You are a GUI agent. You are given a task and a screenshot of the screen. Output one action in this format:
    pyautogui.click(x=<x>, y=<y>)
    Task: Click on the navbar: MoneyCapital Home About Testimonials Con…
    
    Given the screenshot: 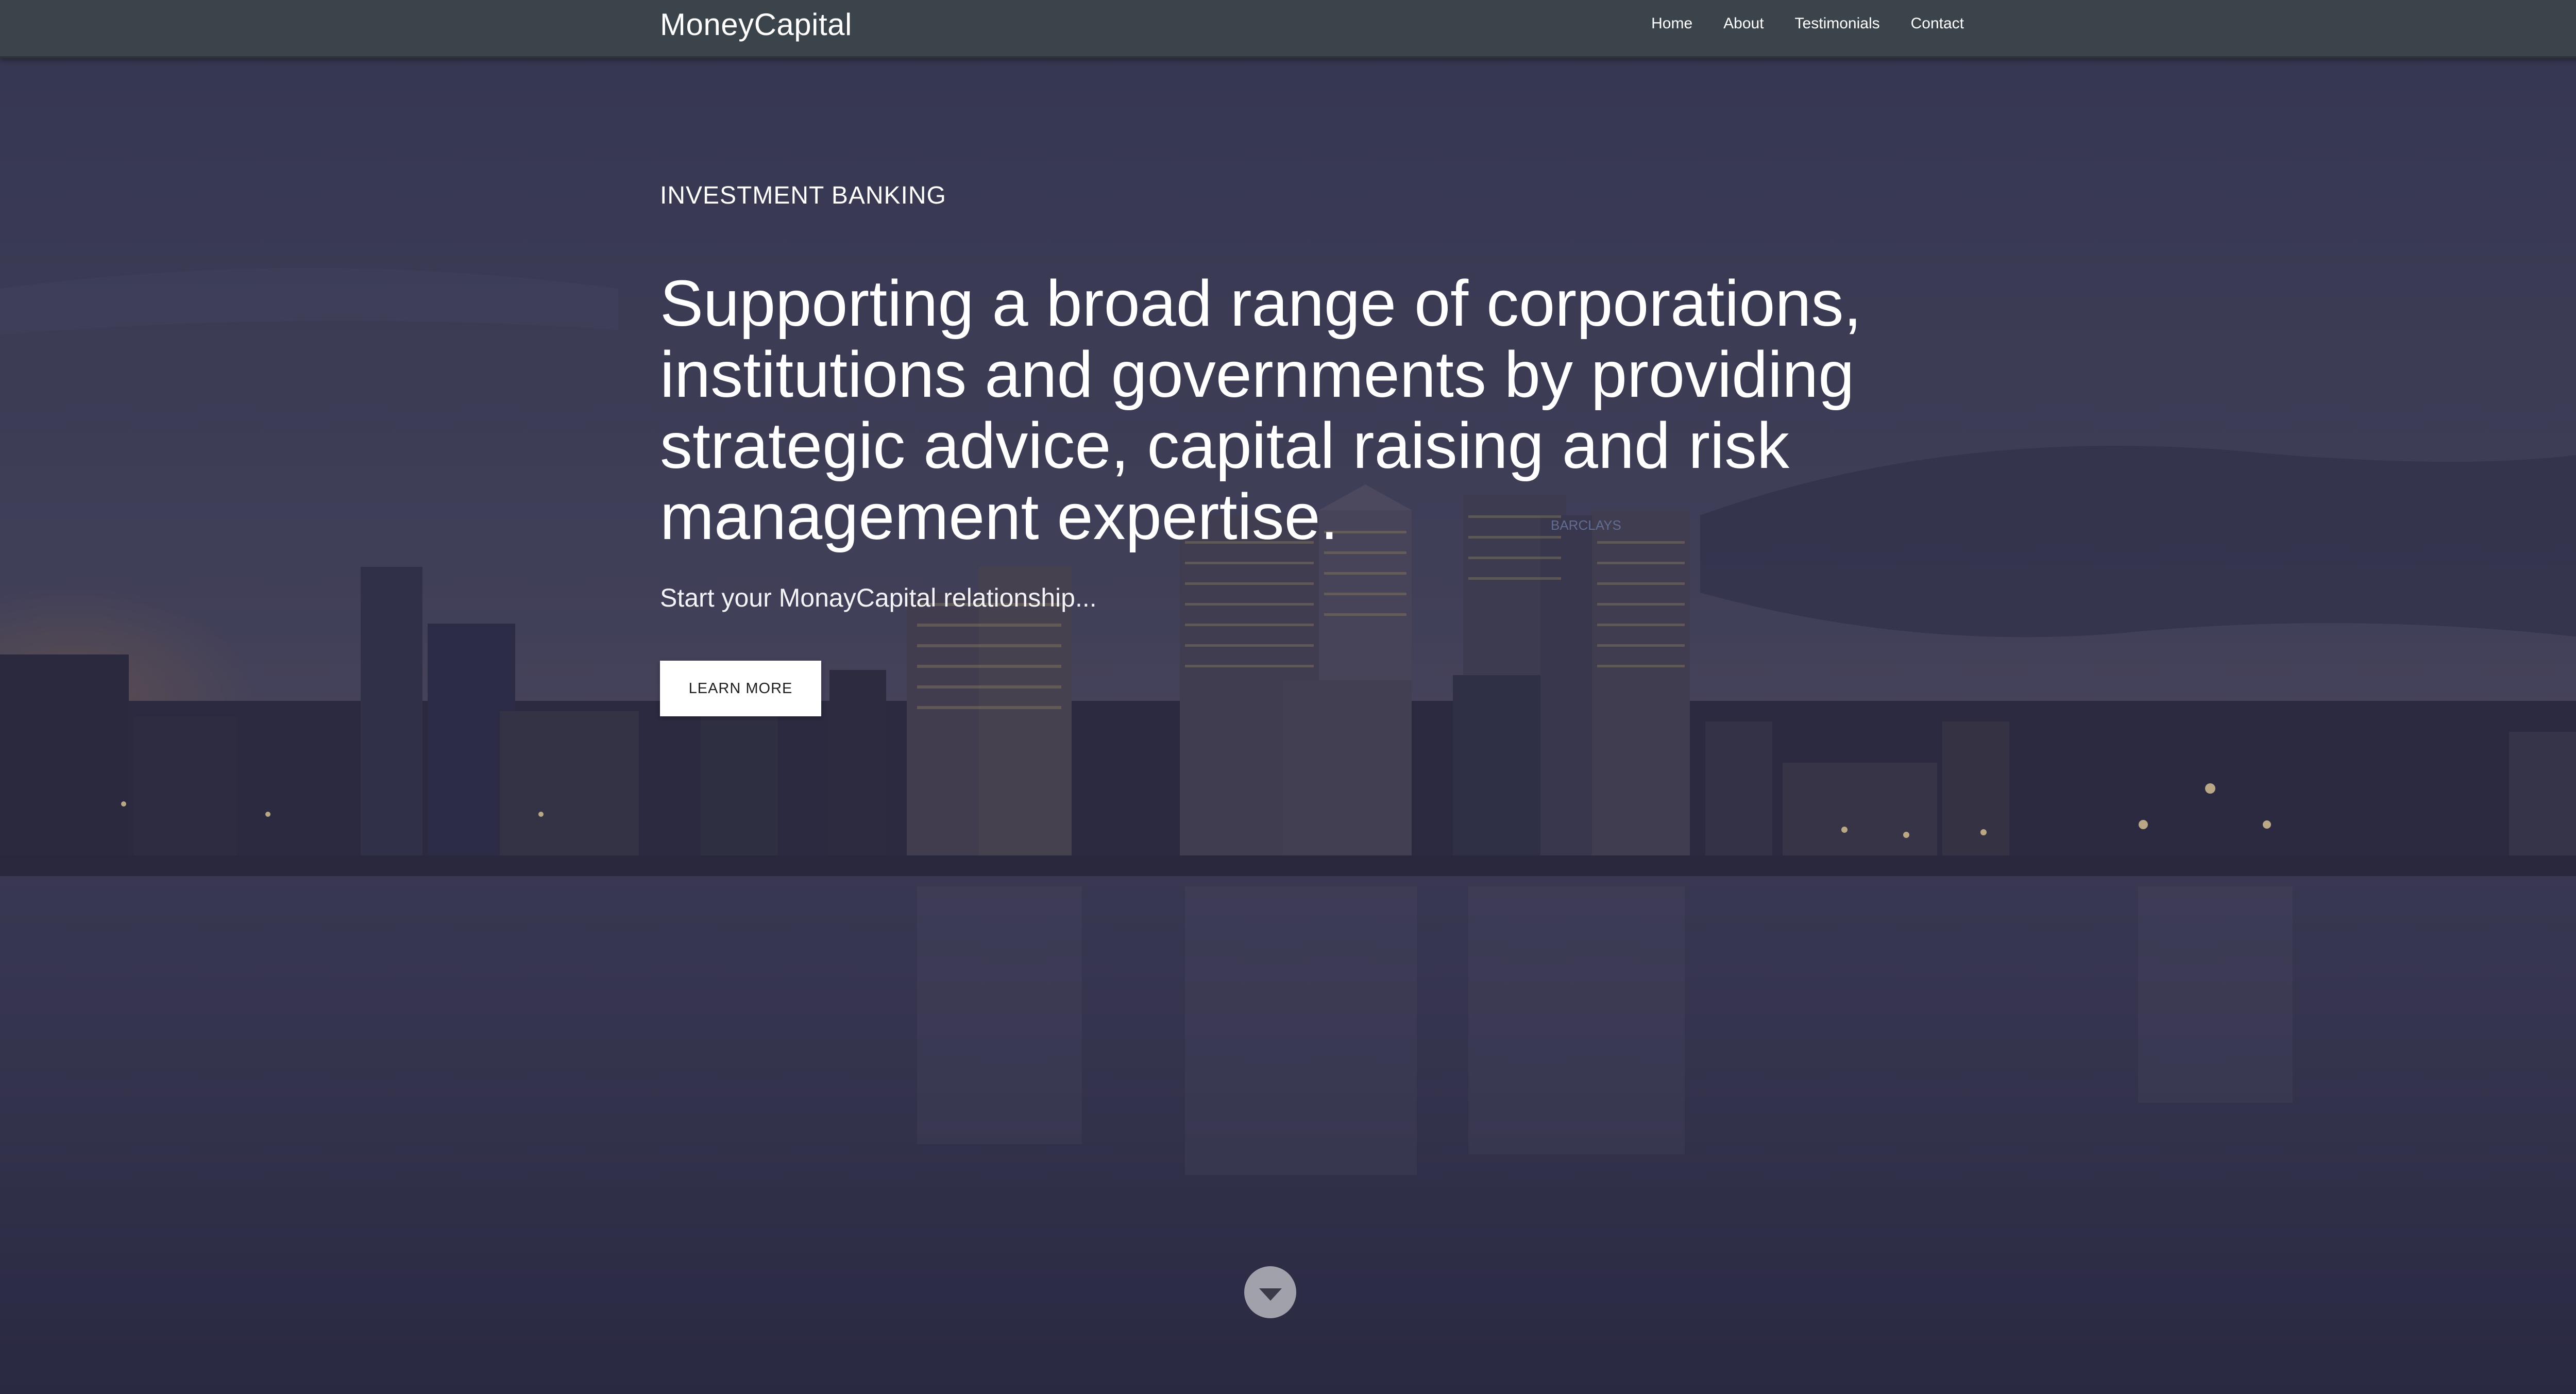 What is the action you would take?
    pyautogui.click(x=1288, y=29)
    